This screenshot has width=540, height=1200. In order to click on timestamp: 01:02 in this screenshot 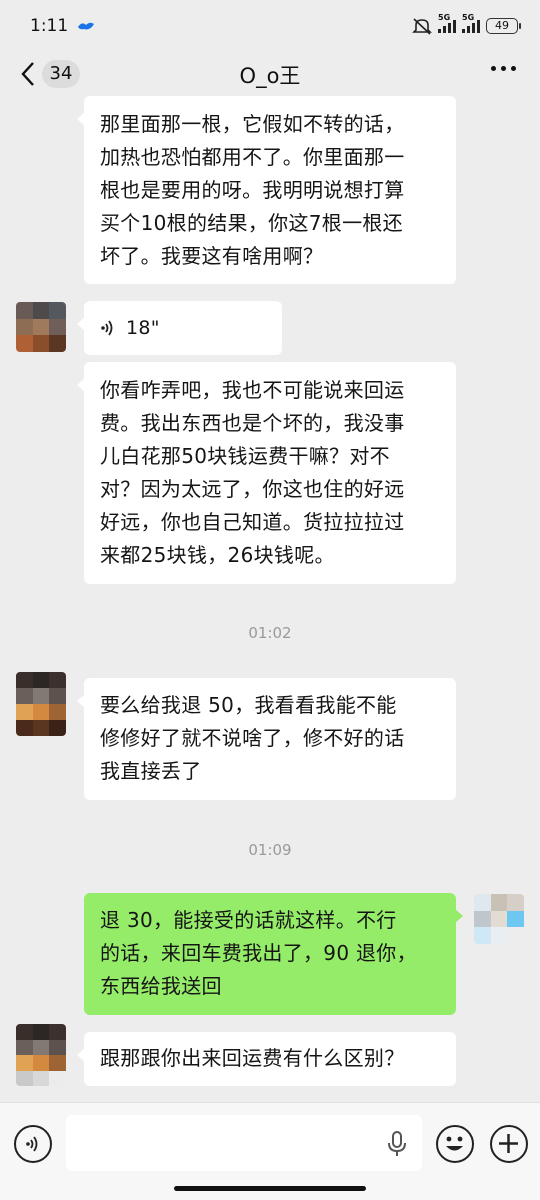, I will do `click(270, 633)`.